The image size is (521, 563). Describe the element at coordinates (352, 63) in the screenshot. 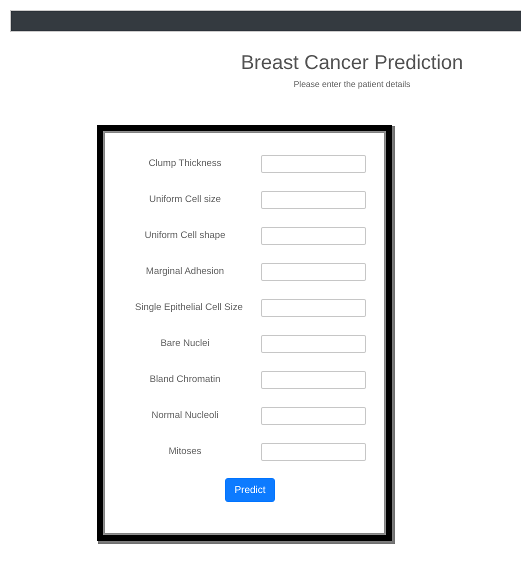

I see `page-title: Breast Cancer Prediction` at that location.